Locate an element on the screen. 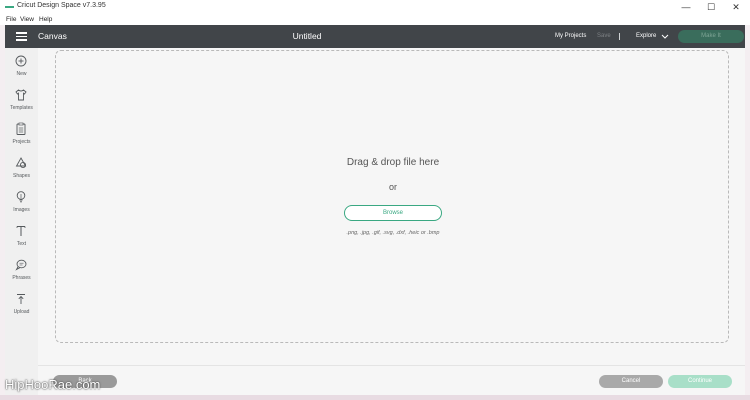 The image size is (750, 400). section-title: Canvas is located at coordinates (52, 36).